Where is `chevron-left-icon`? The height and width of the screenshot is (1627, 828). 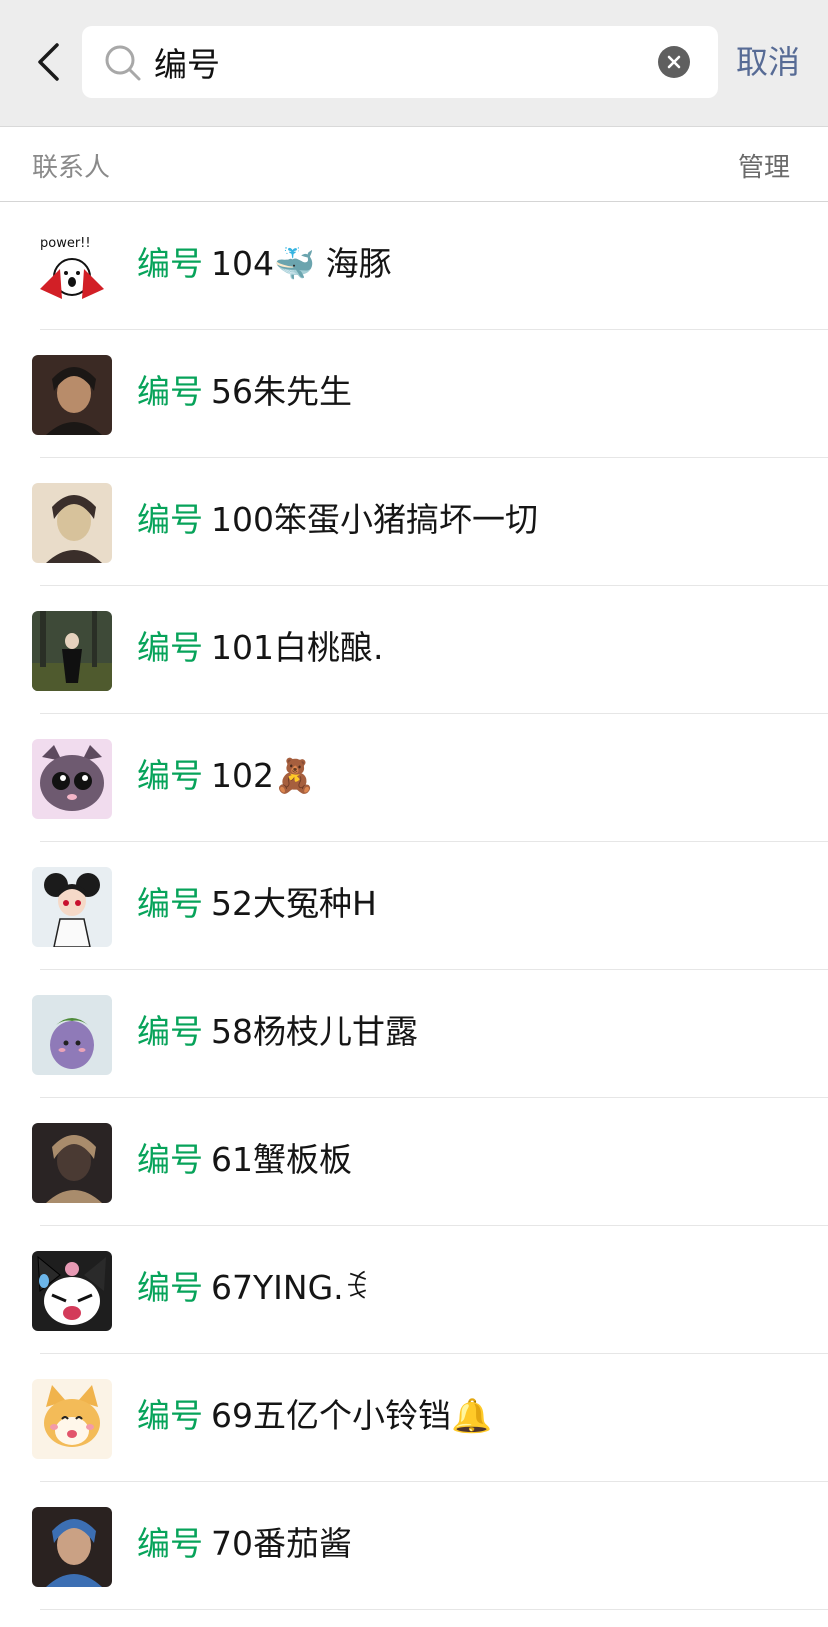
chevron-left-icon is located at coordinates (48, 62).